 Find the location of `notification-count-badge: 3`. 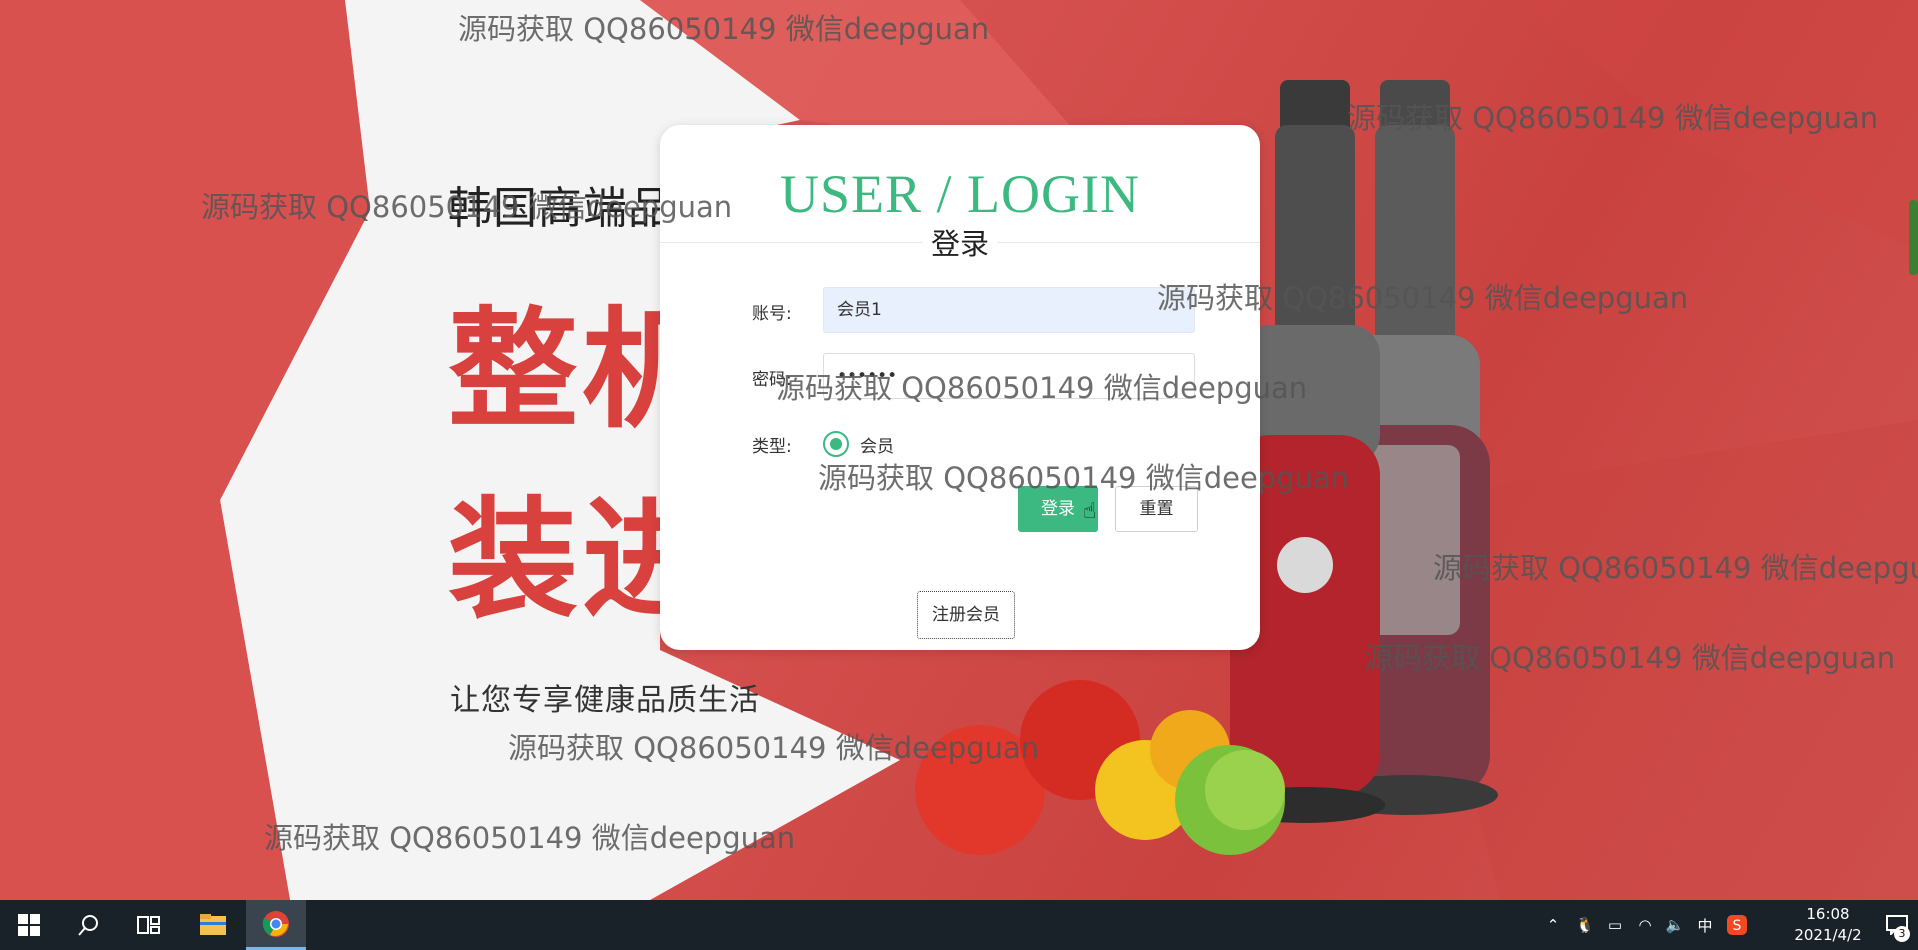

notification-count-badge: 3 is located at coordinates (1902, 934).